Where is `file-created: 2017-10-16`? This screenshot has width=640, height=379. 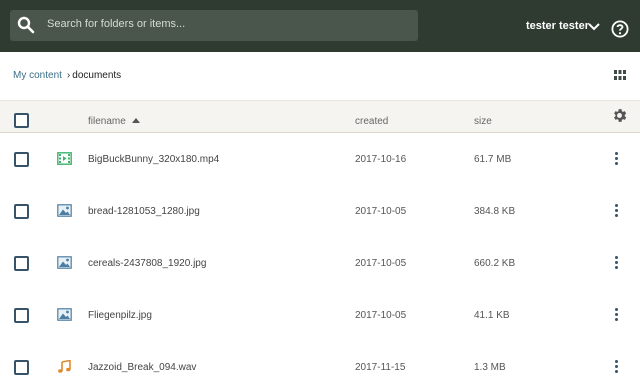 file-created: 2017-10-16 is located at coordinates (381, 159).